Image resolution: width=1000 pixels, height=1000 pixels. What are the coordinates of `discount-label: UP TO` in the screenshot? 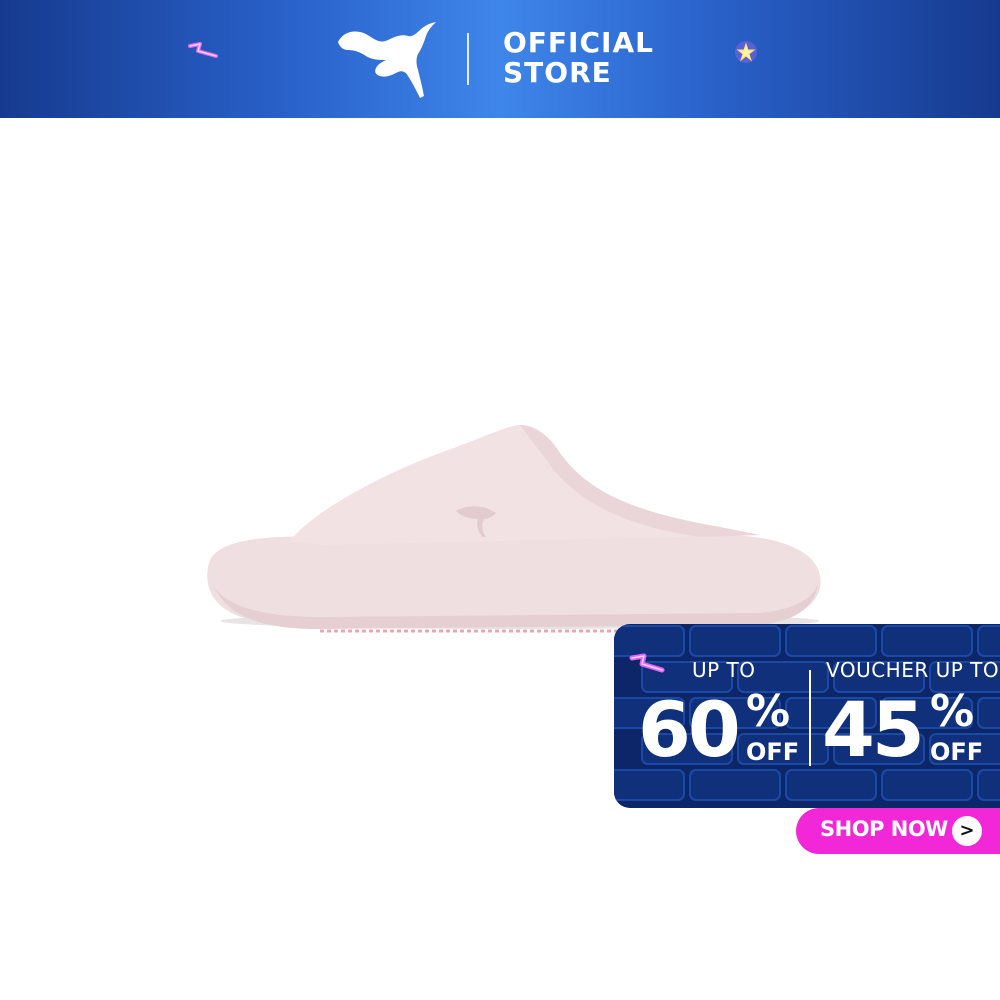 It's located at (724, 670).